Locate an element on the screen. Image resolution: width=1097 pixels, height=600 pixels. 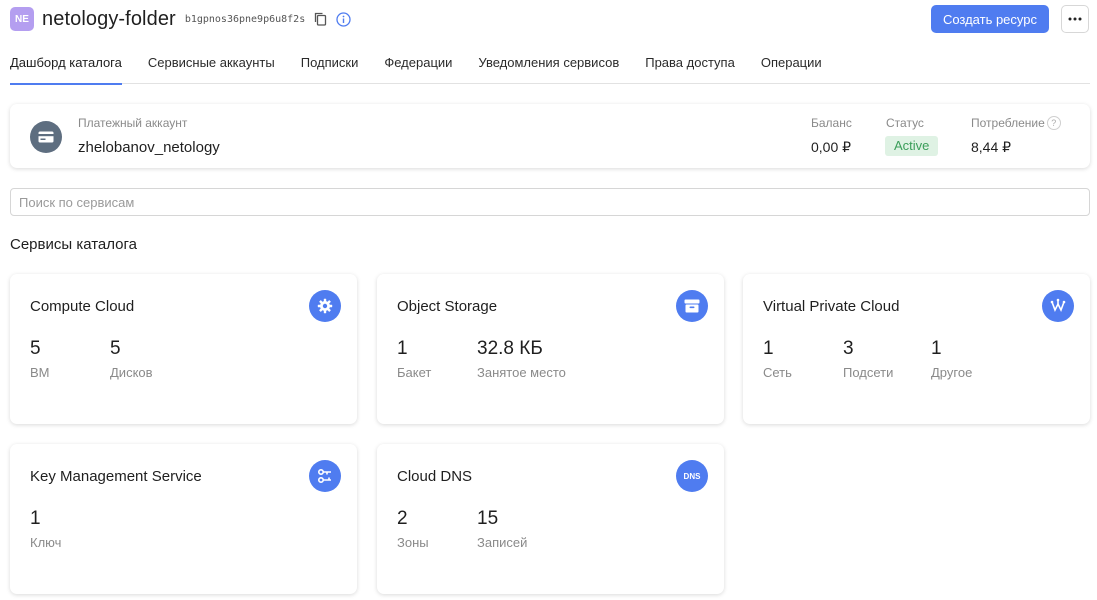
key-icon is located at coordinates (325, 476).